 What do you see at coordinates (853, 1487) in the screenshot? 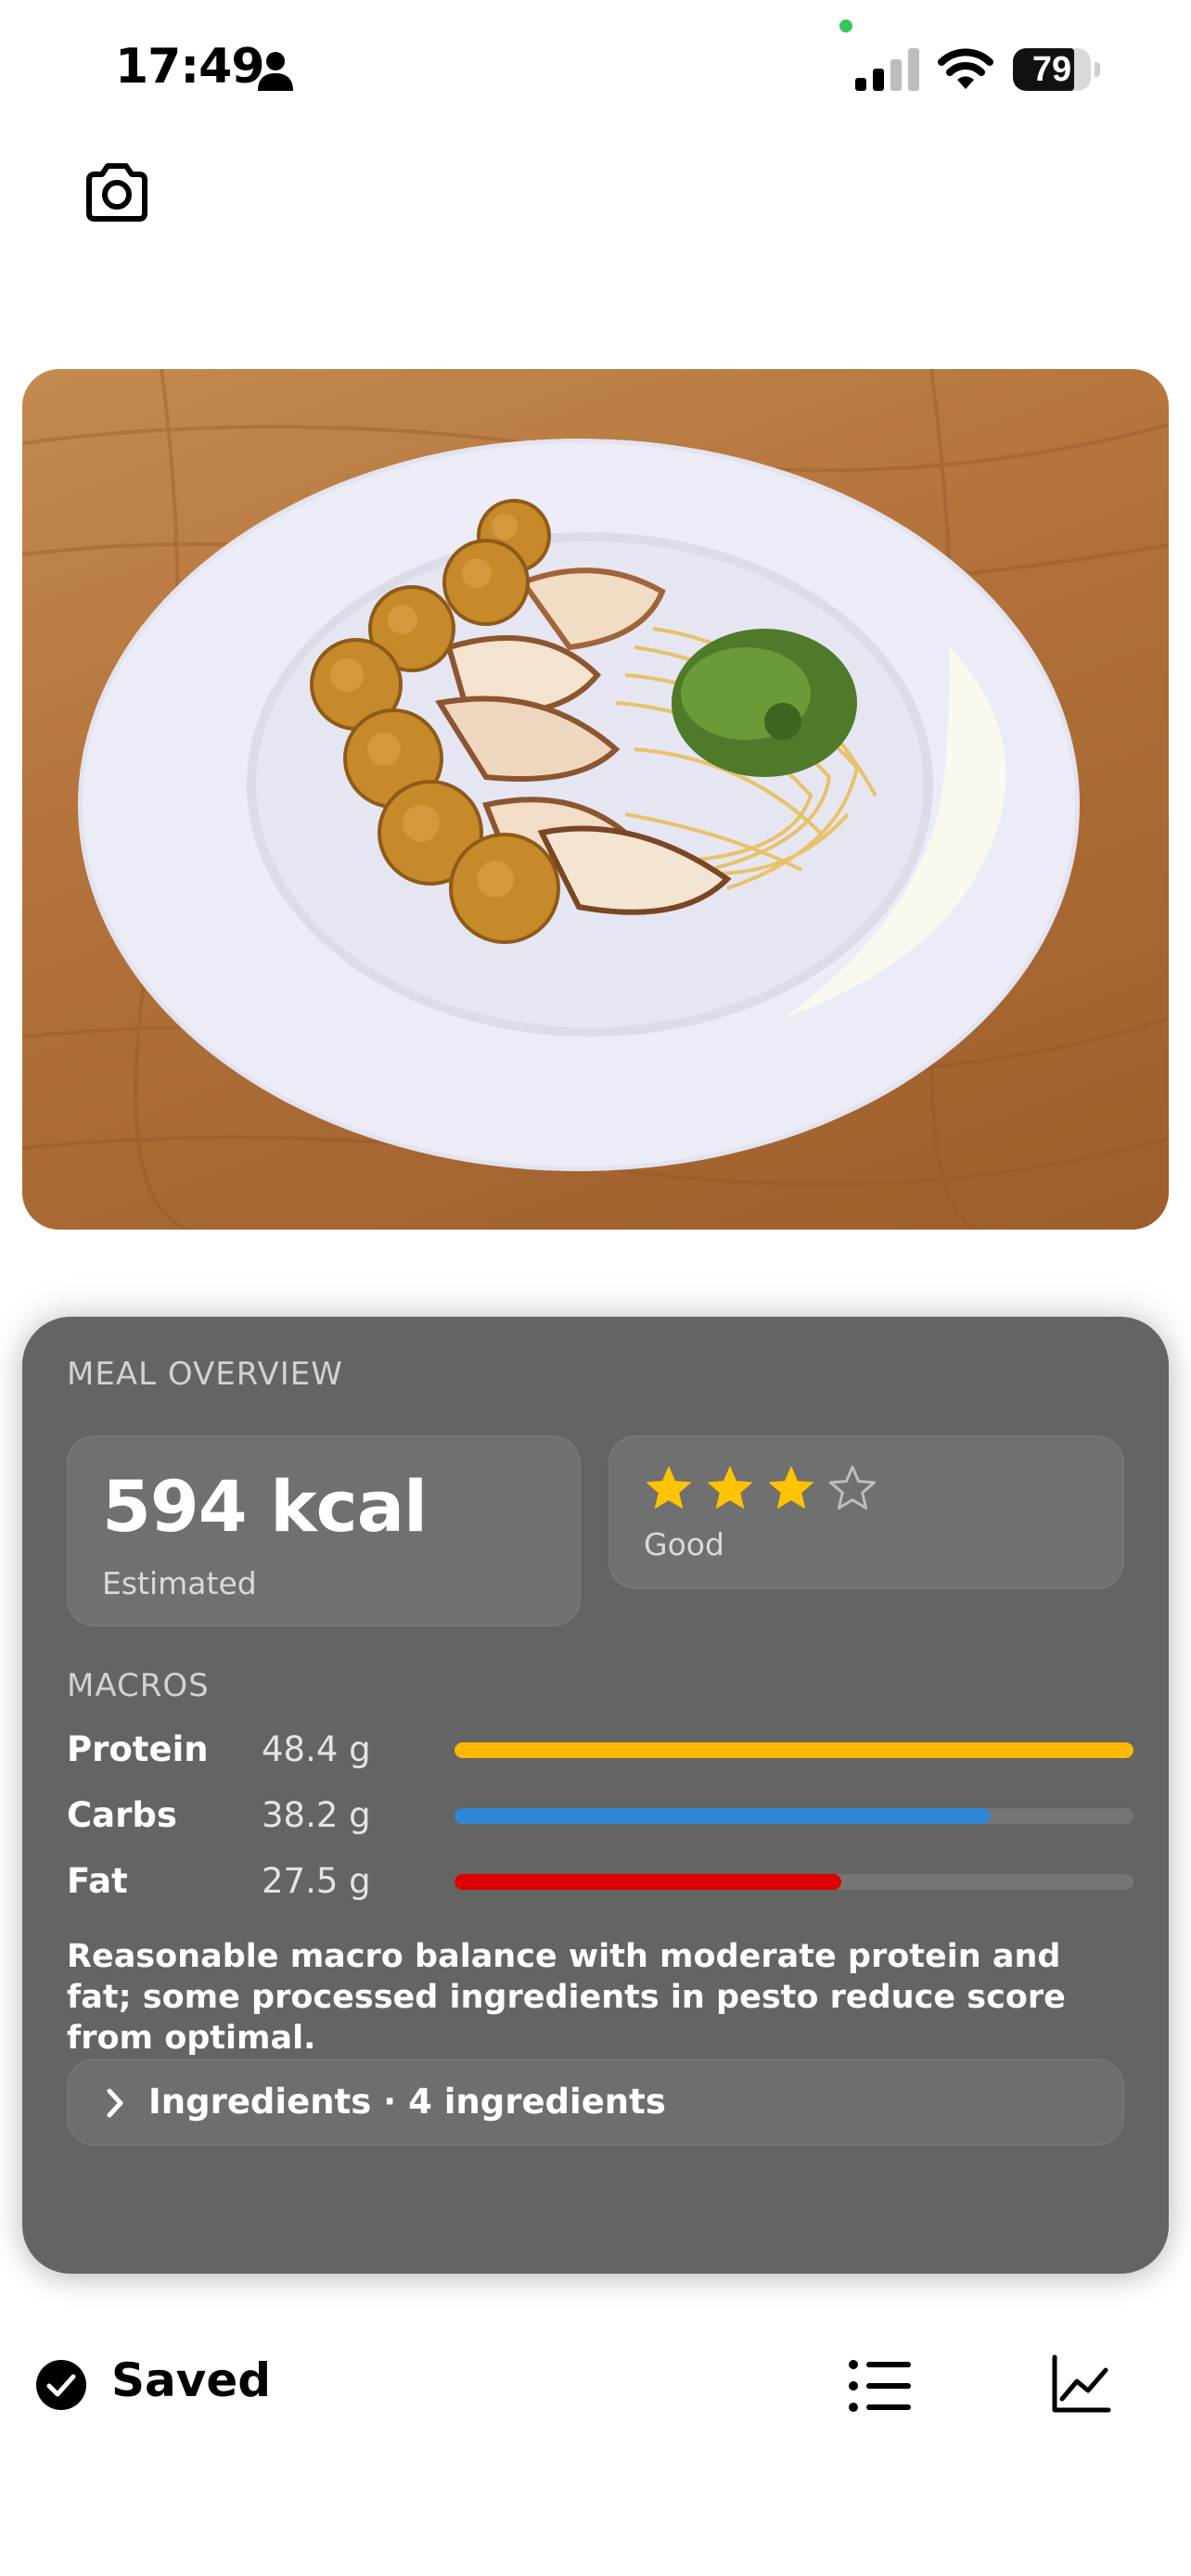
I see `star-outline-icon` at bounding box center [853, 1487].